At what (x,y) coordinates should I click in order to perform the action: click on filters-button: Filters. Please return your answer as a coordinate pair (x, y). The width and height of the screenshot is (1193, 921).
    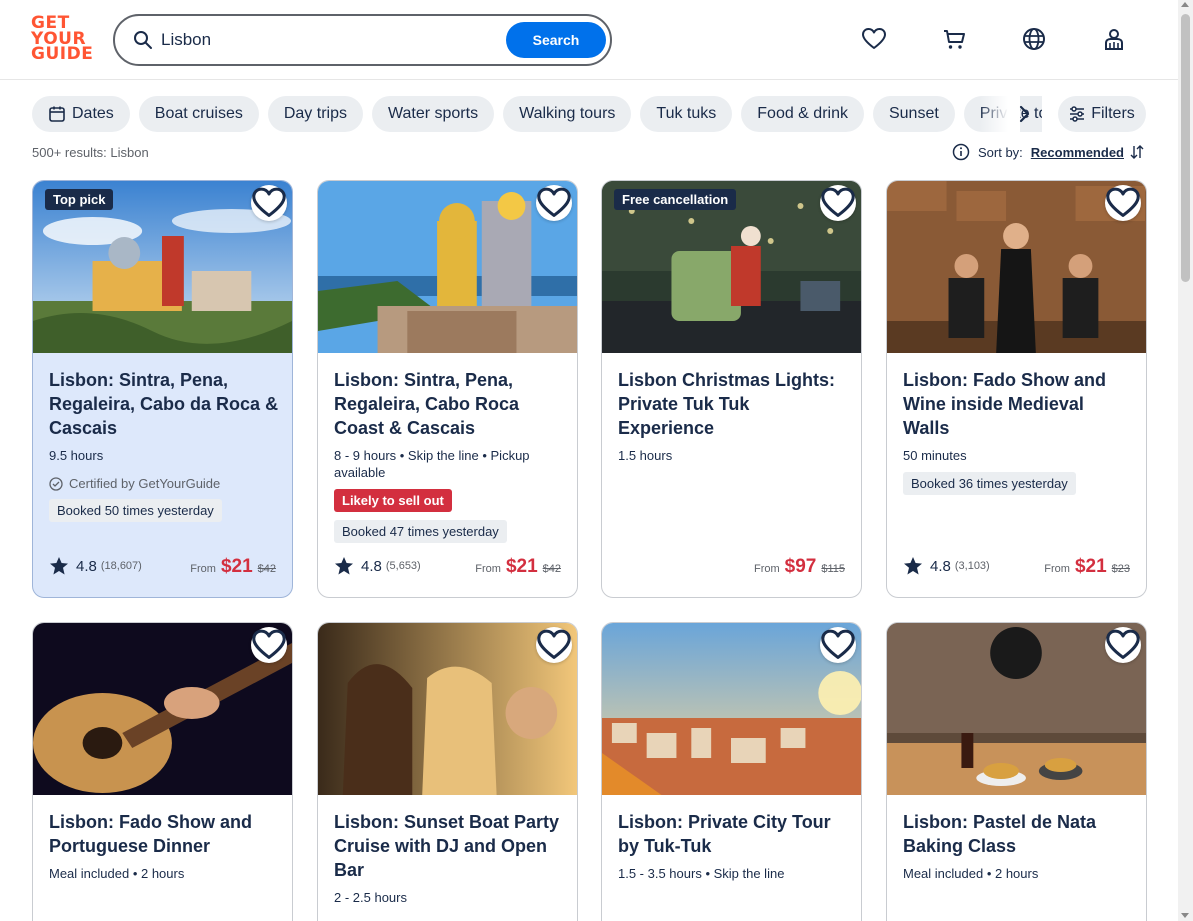
    Looking at the image, I should click on (1102, 114).